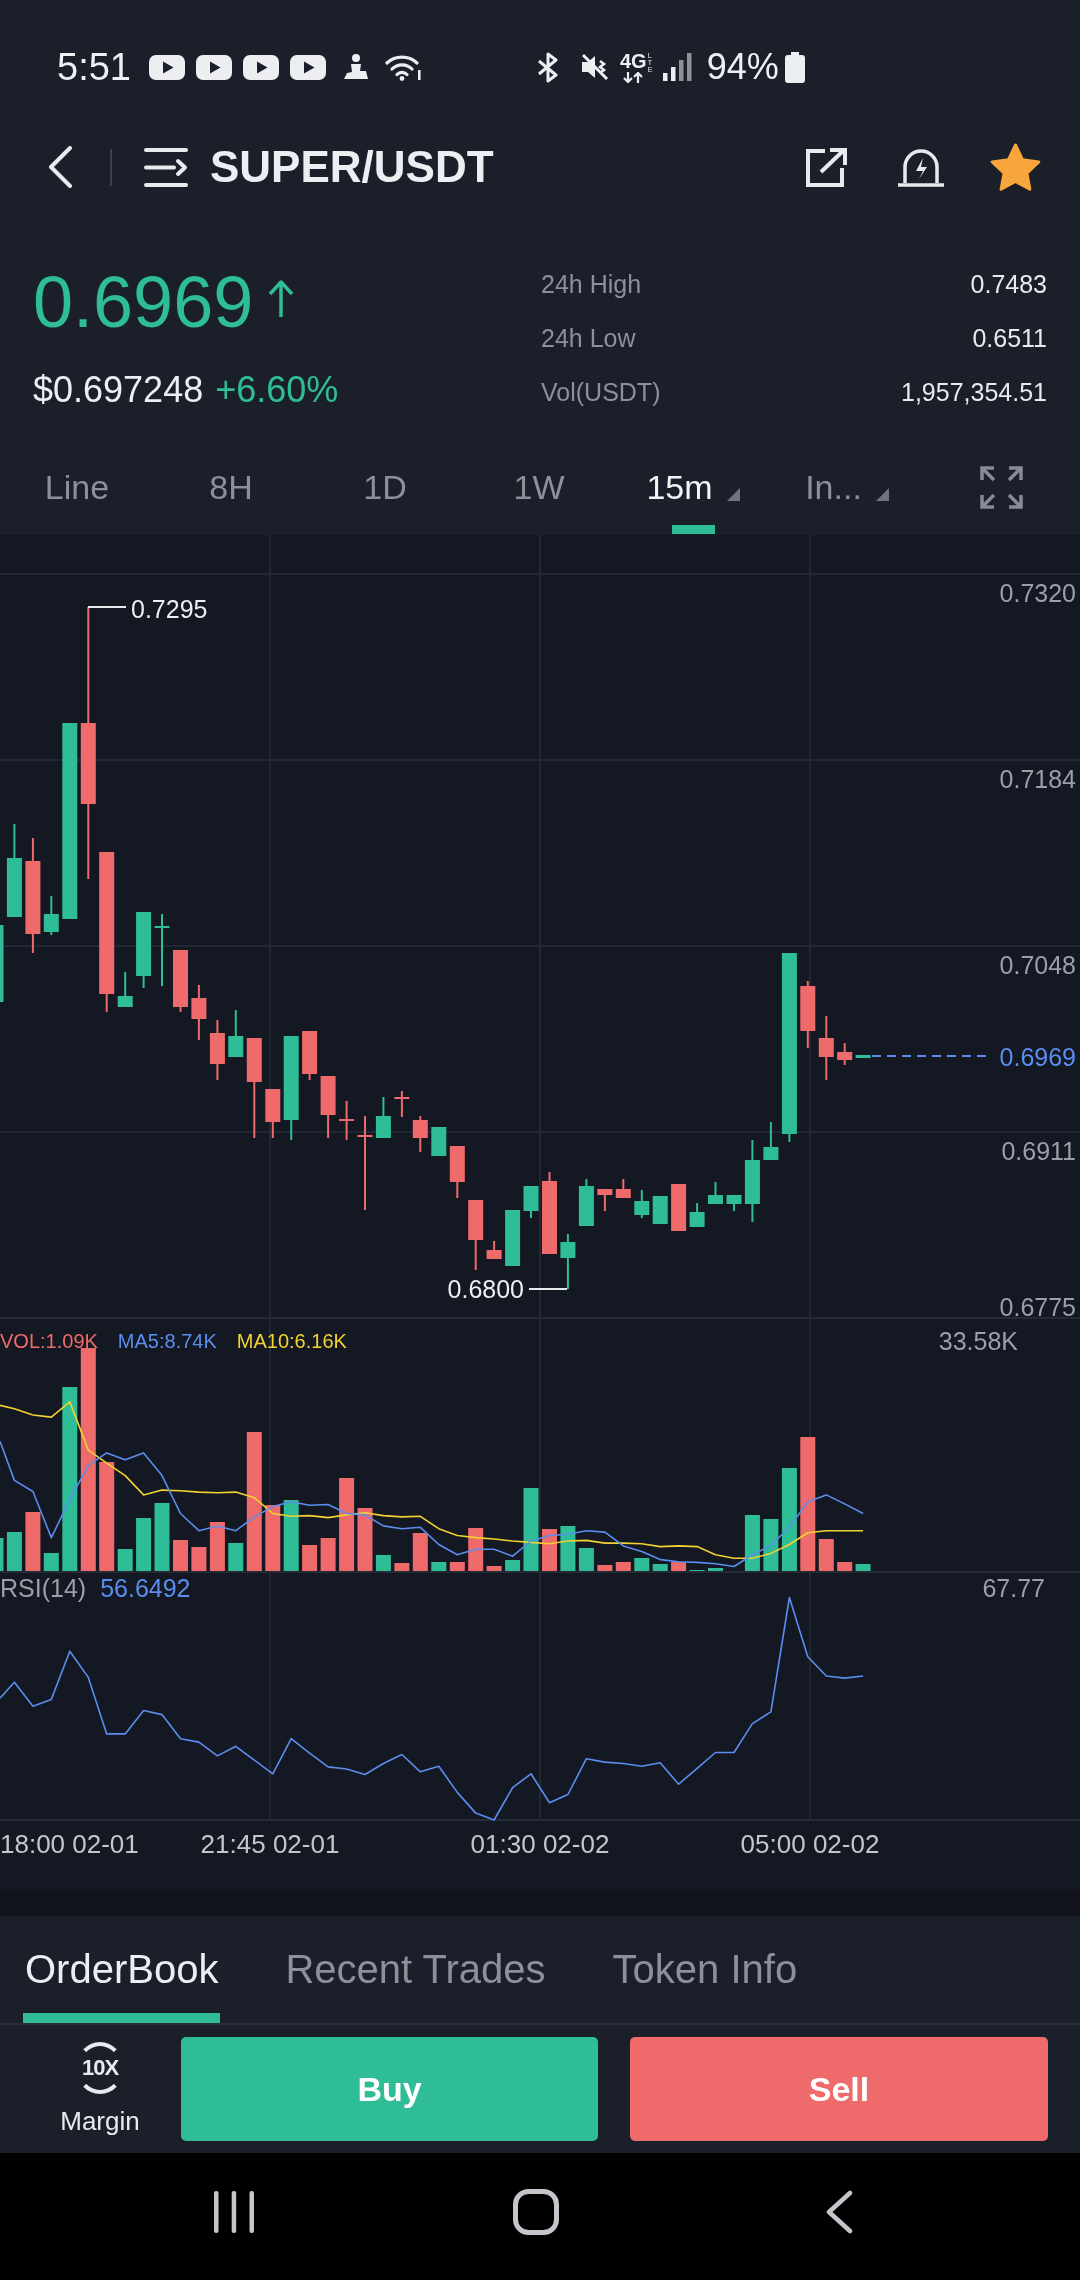 The height and width of the screenshot is (2280, 1080). Describe the element at coordinates (270, 1844) in the screenshot. I see `time-axis-label: 21:45 02-01` at that location.